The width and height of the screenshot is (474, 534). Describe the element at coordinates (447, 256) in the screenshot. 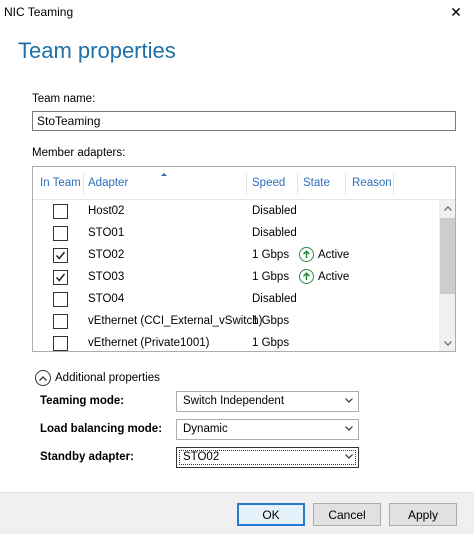

I see `scrollbar-thumb` at that location.